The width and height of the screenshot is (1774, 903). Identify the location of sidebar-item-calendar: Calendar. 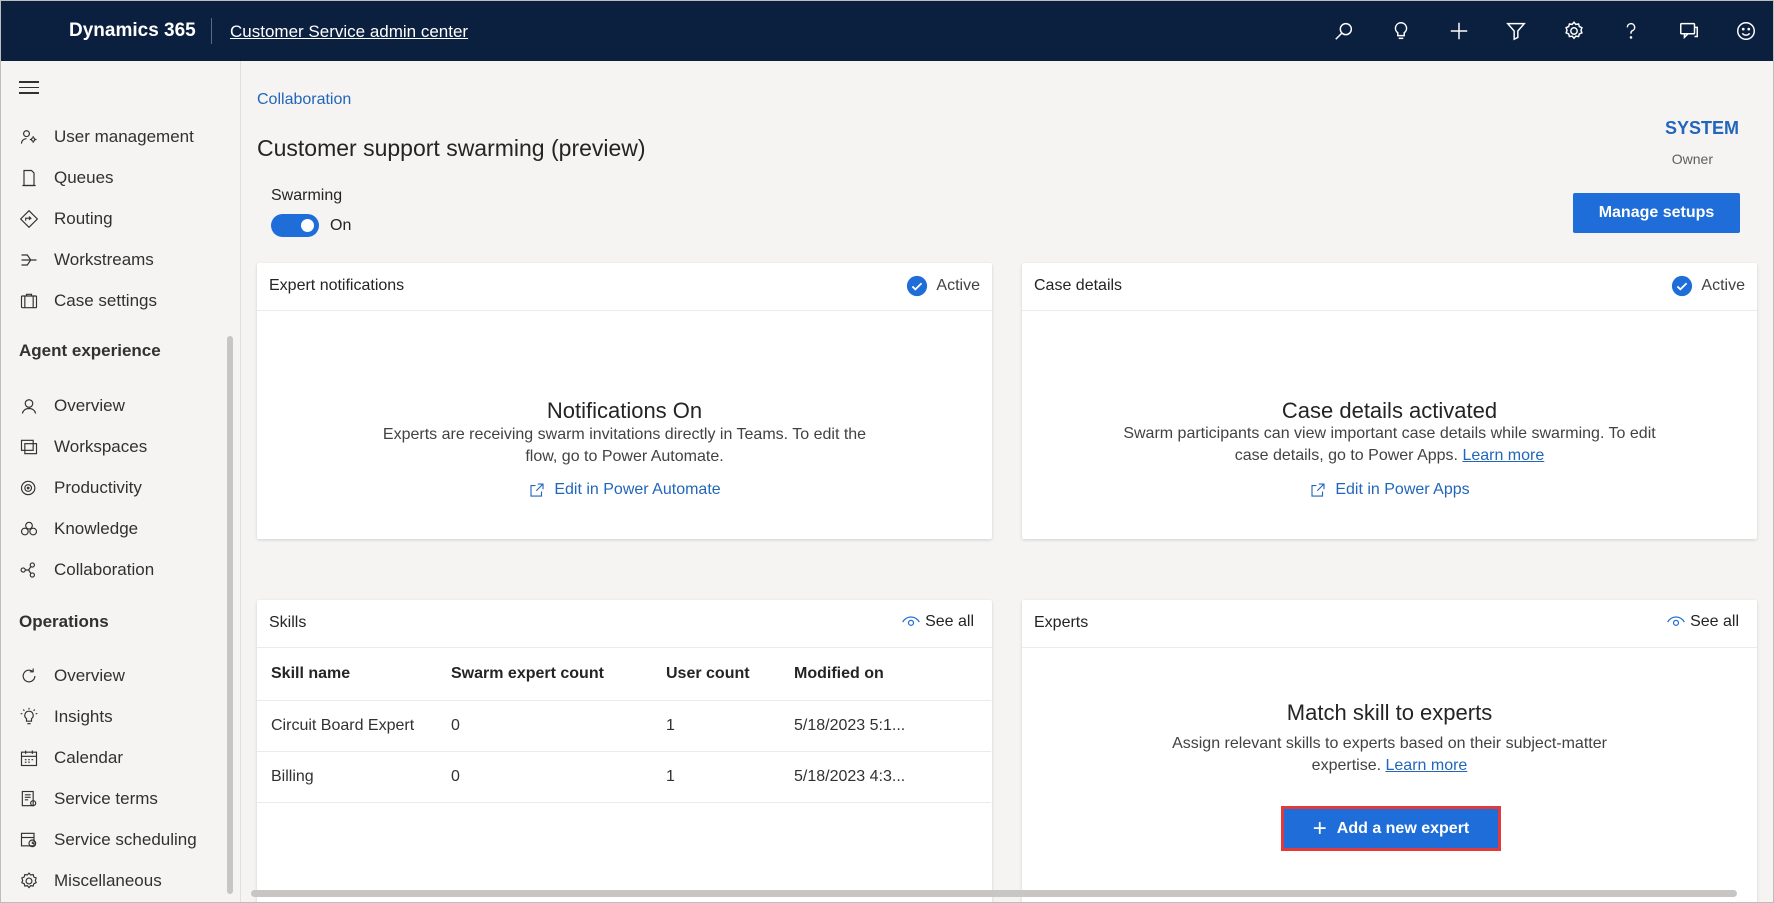
(113, 758).